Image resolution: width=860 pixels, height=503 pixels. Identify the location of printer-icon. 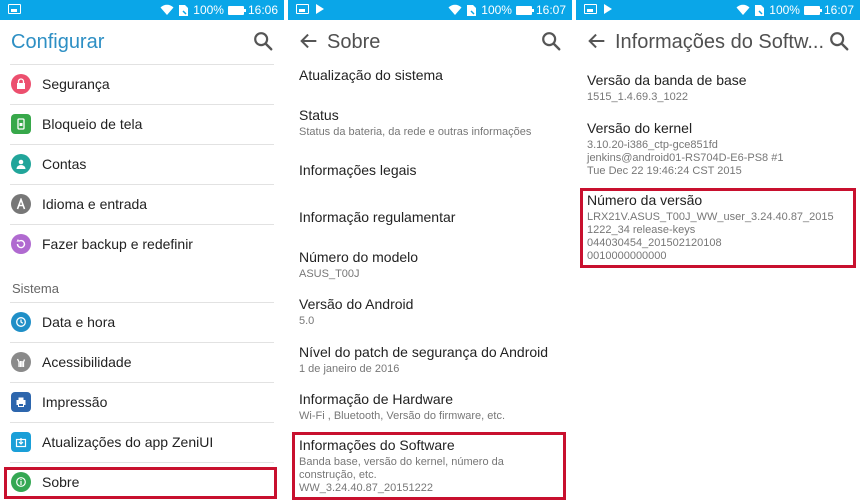
(21, 402).